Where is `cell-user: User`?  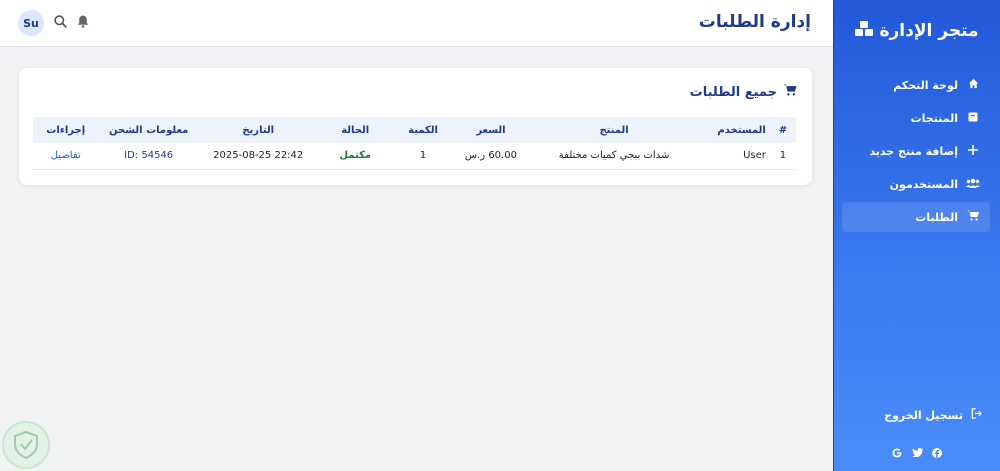
cell-user: User is located at coordinates (754, 156).